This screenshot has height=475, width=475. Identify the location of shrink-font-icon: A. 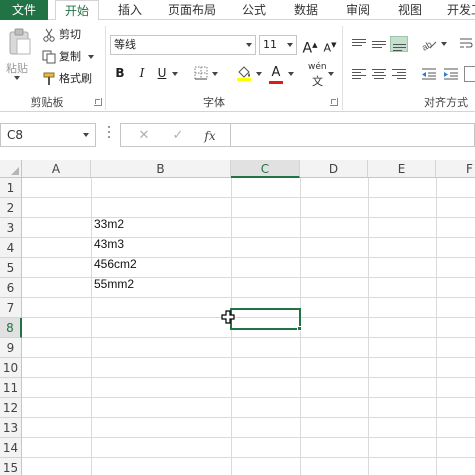
(327, 48).